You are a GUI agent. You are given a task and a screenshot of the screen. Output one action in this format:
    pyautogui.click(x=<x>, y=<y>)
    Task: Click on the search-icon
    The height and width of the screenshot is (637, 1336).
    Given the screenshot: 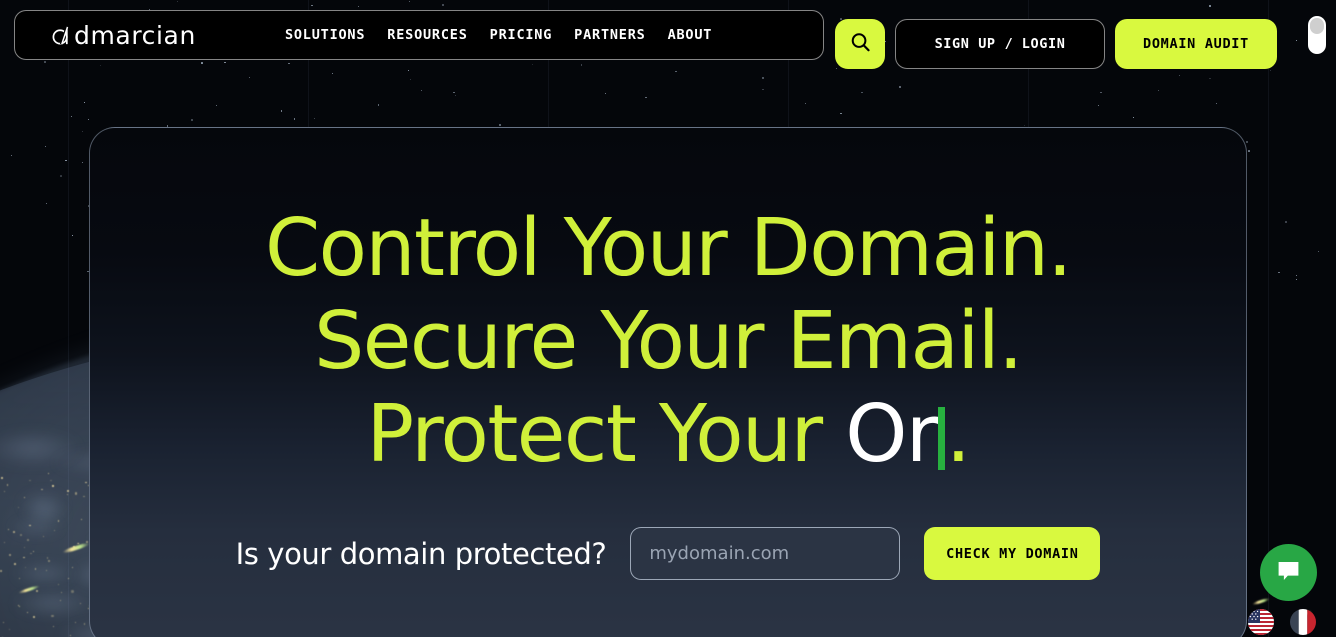 What is the action you would take?
    pyautogui.click(x=860, y=44)
    